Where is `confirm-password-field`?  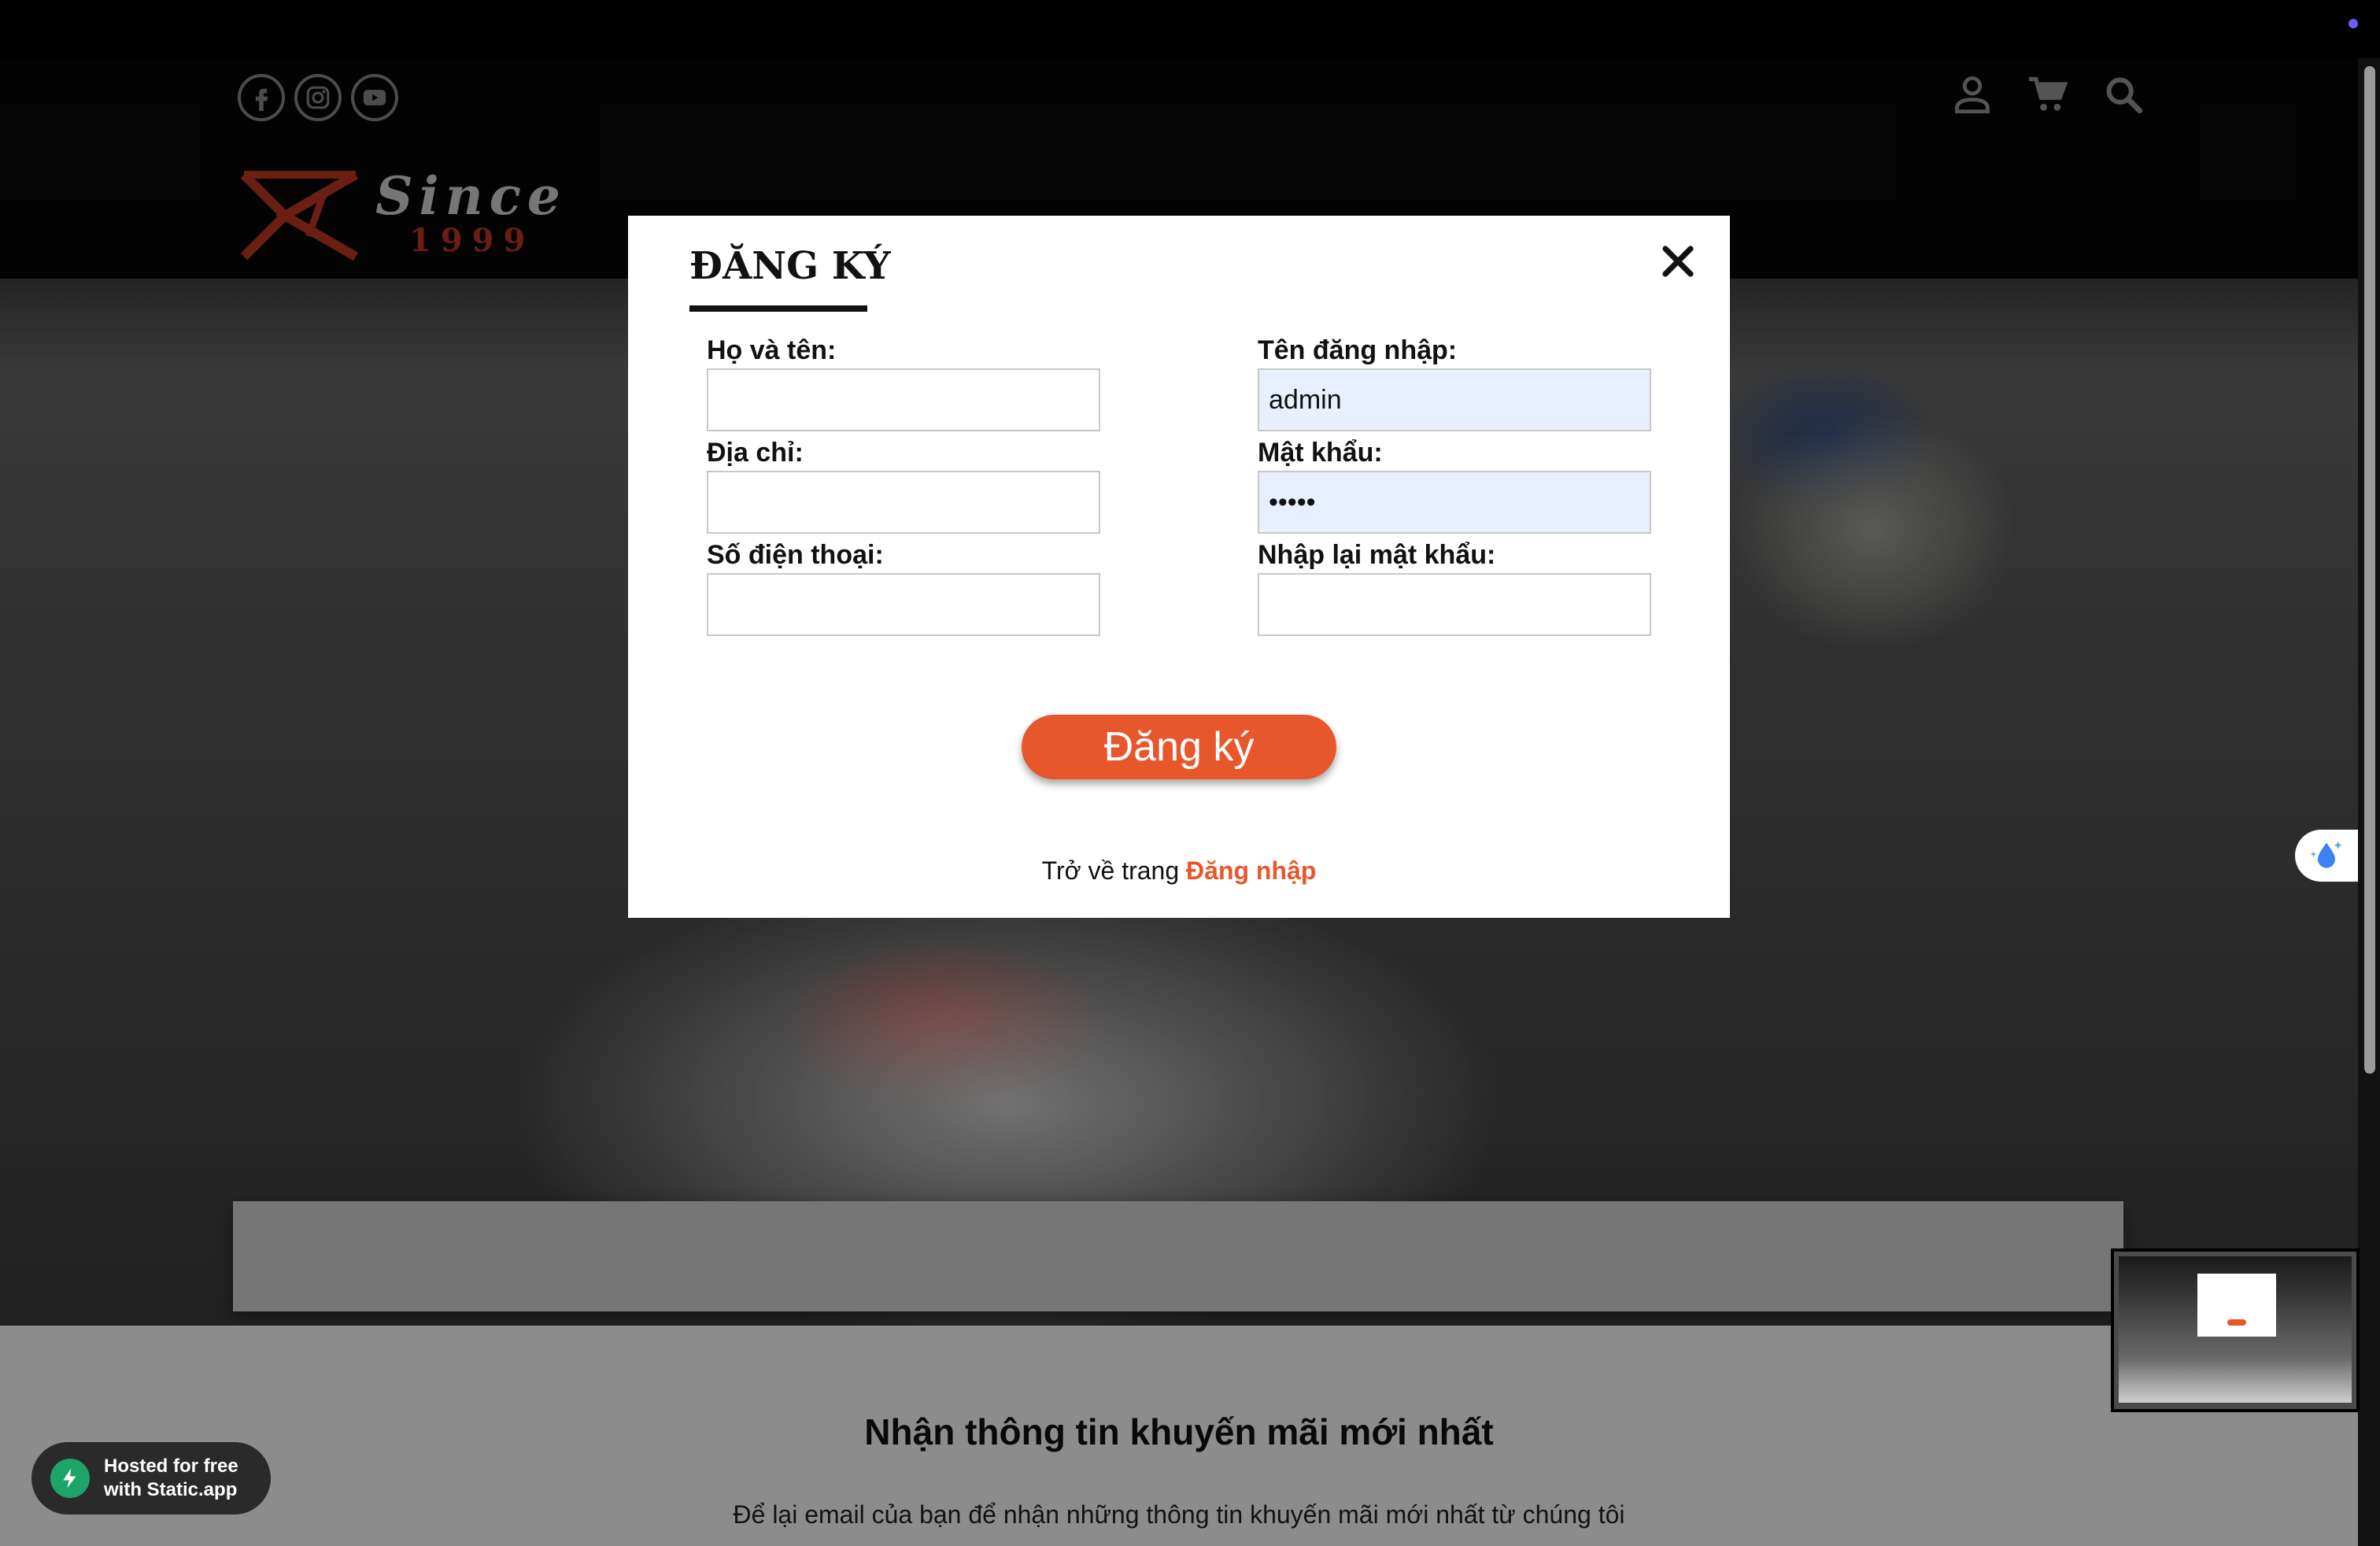 confirm-password-field is located at coordinates (1454, 604).